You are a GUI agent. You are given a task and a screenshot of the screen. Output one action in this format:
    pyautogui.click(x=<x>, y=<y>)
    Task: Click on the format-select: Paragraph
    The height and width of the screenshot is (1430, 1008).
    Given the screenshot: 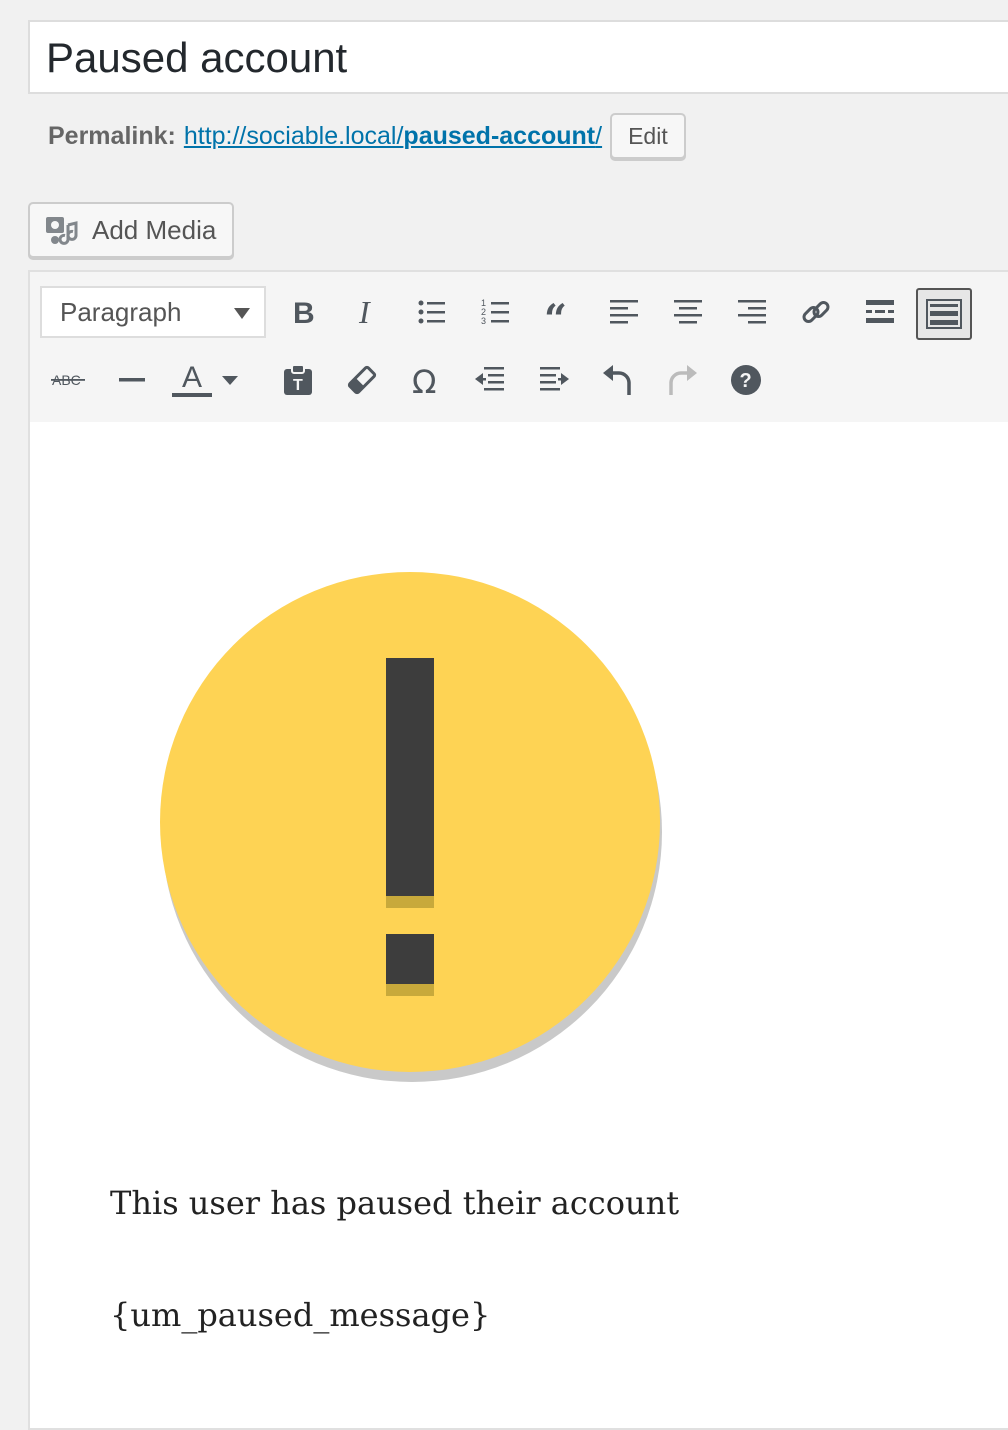 What is the action you would take?
    pyautogui.click(x=153, y=312)
    